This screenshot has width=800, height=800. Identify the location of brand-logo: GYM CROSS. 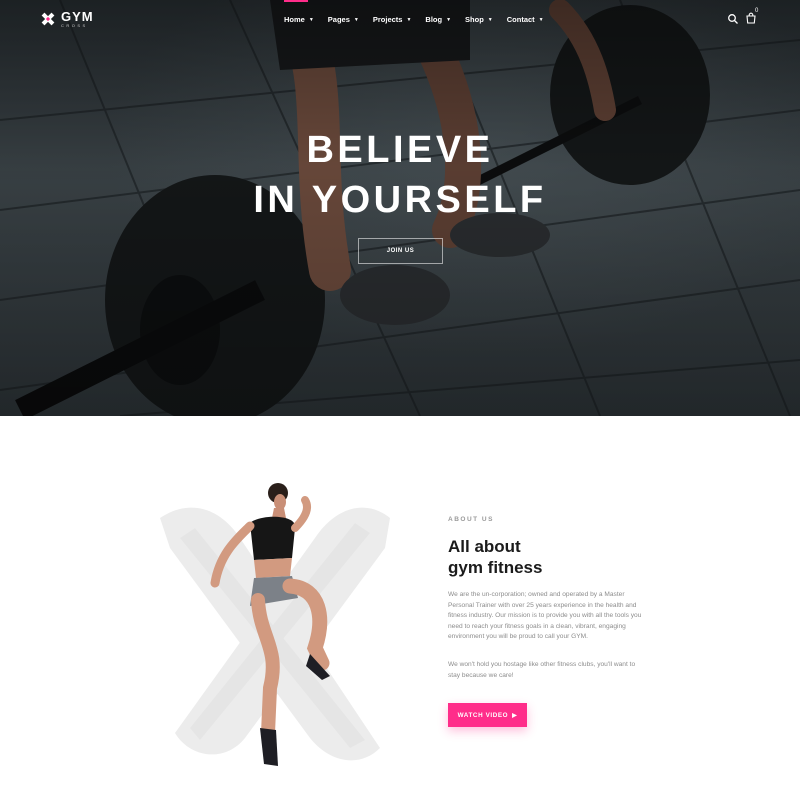
(67, 19).